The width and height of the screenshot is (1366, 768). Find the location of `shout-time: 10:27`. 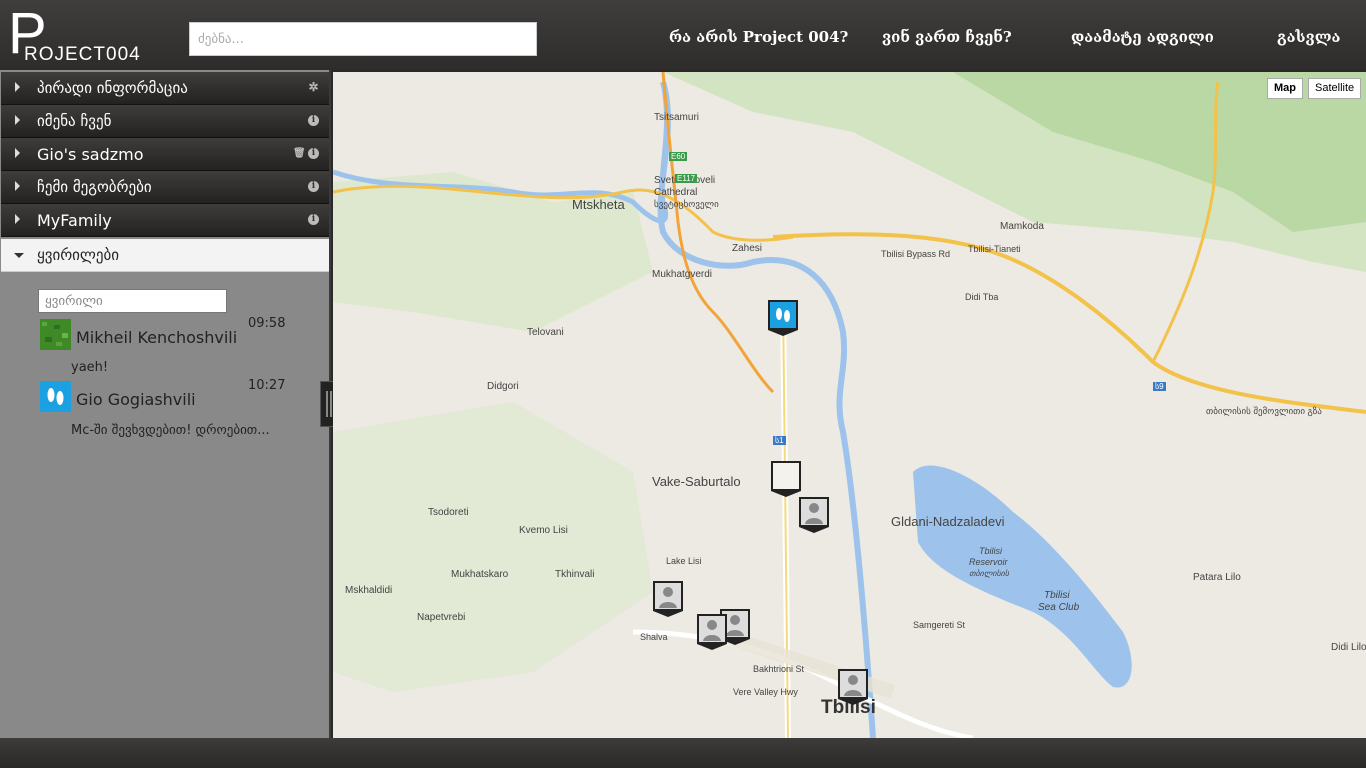

shout-time: 10:27 is located at coordinates (267, 385).